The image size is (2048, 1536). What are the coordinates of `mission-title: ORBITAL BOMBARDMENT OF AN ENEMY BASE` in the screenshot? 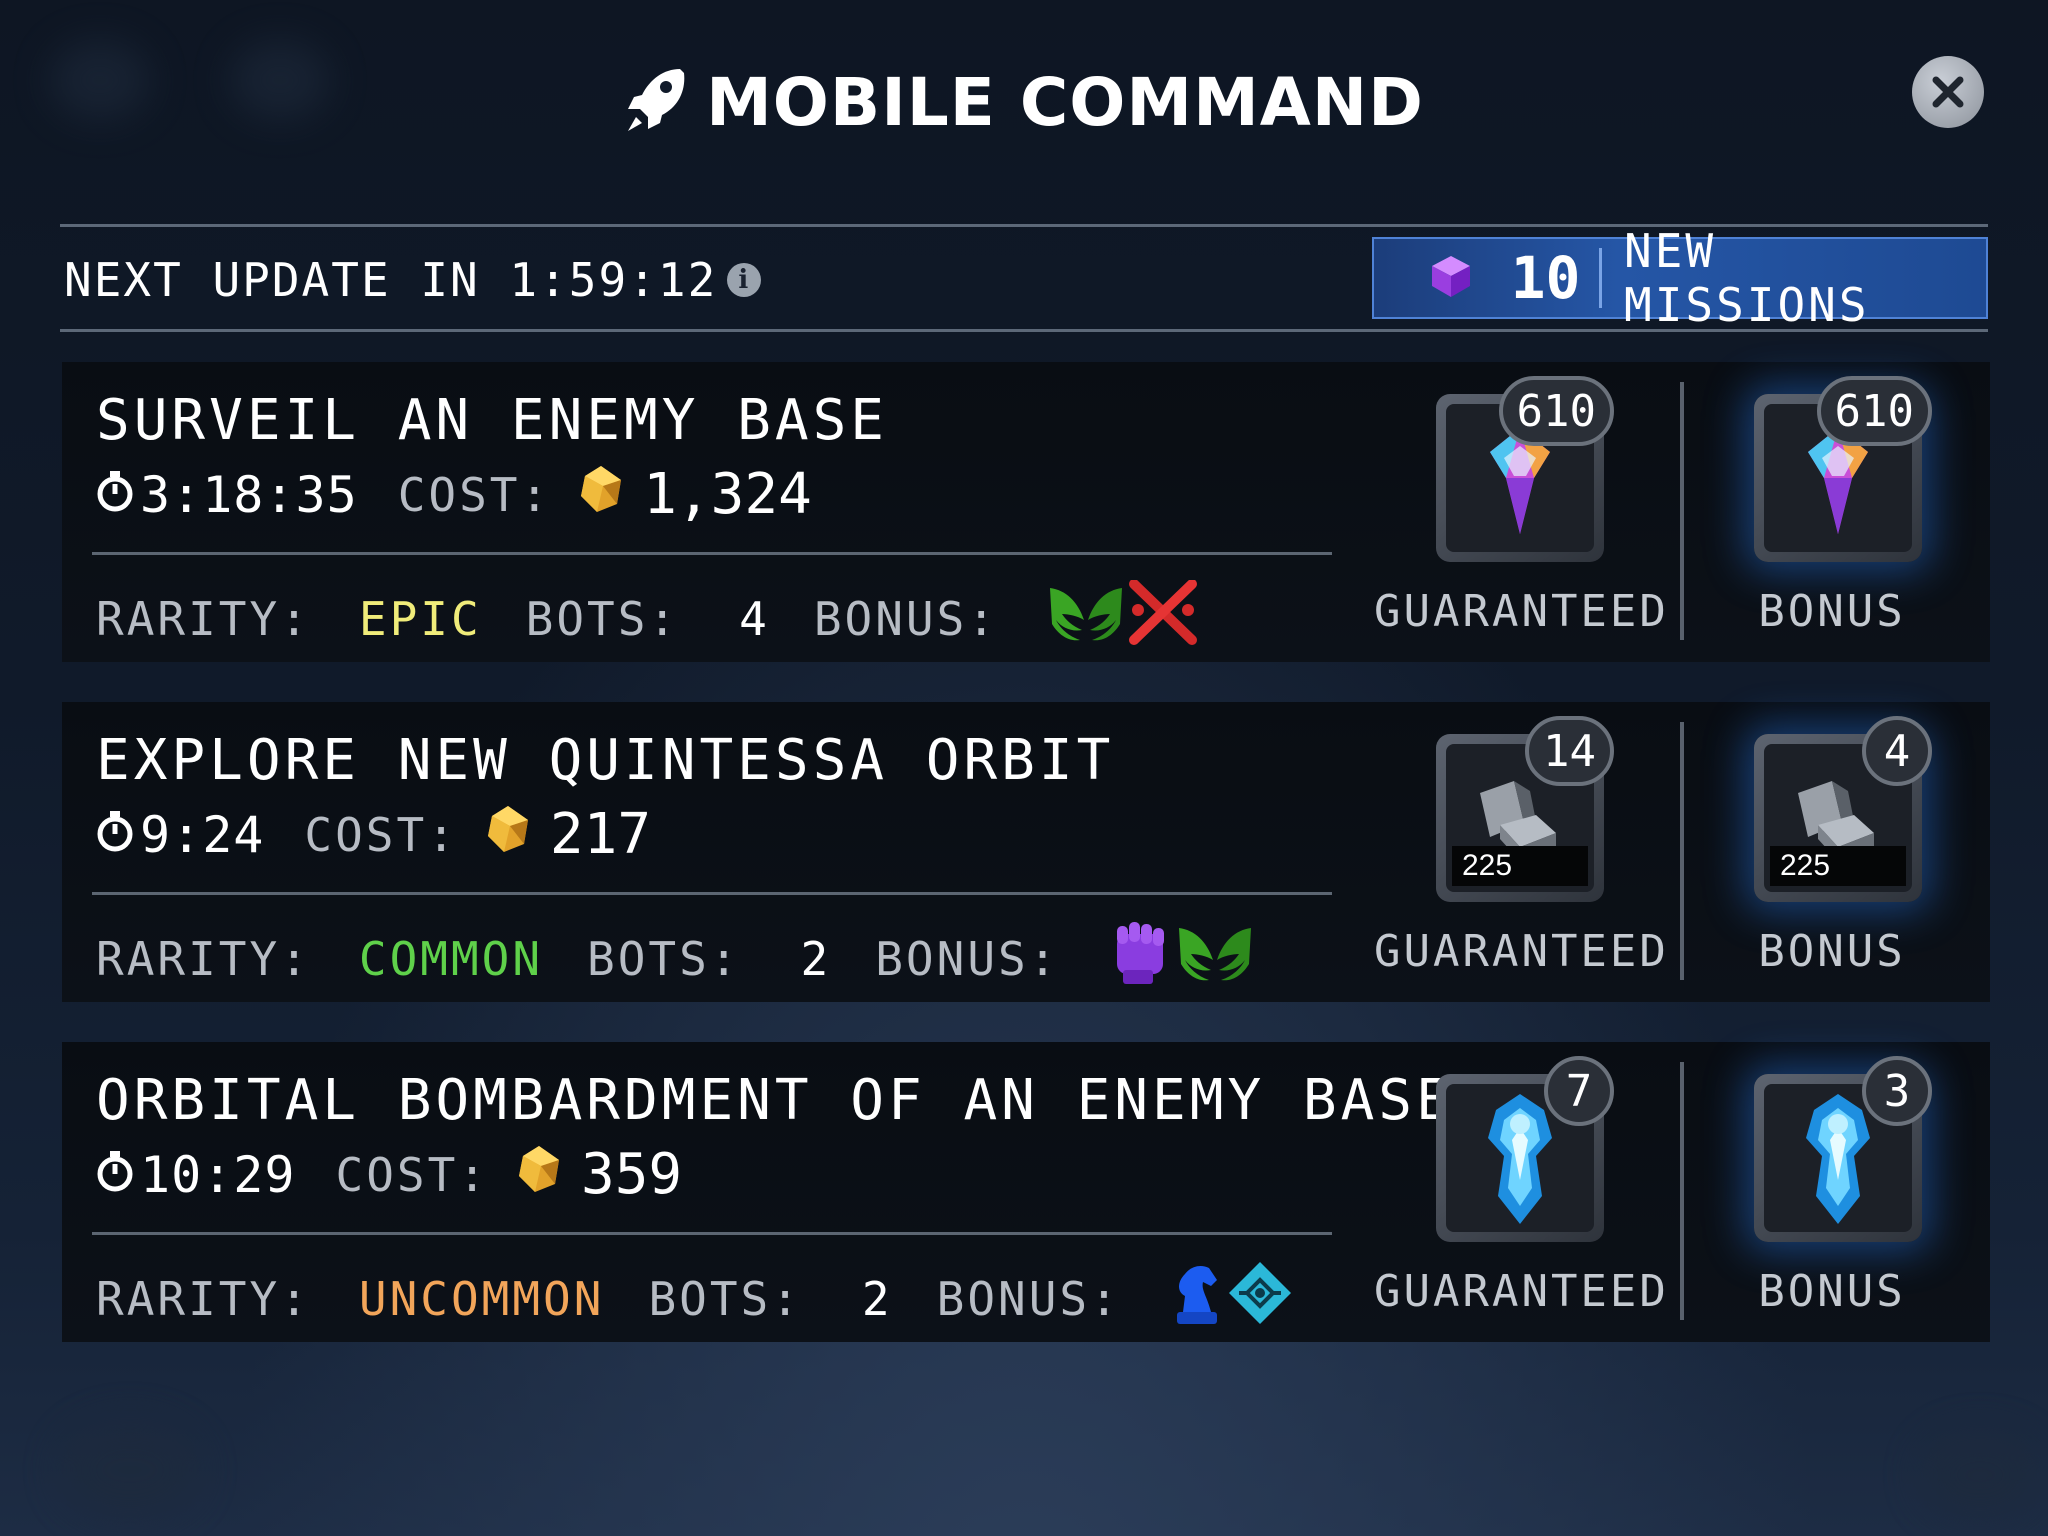 It's located at (775, 1100).